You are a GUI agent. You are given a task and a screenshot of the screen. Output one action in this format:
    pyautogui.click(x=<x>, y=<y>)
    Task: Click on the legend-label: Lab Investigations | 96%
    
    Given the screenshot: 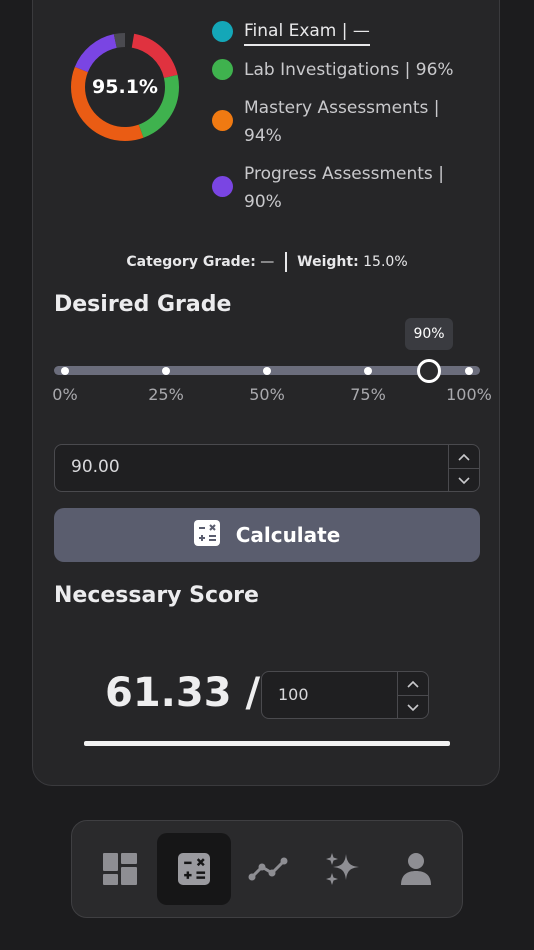 What is the action you would take?
    pyautogui.click(x=349, y=70)
    